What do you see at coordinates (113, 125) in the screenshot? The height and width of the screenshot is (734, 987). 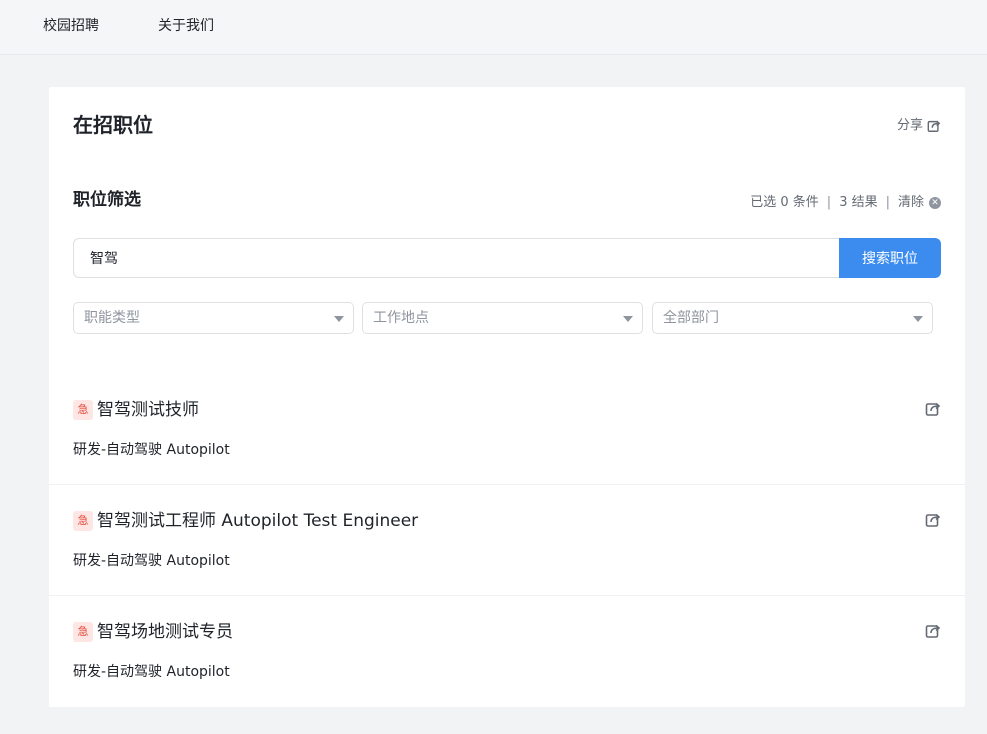 I see `page-title: 在招职位` at bounding box center [113, 125].